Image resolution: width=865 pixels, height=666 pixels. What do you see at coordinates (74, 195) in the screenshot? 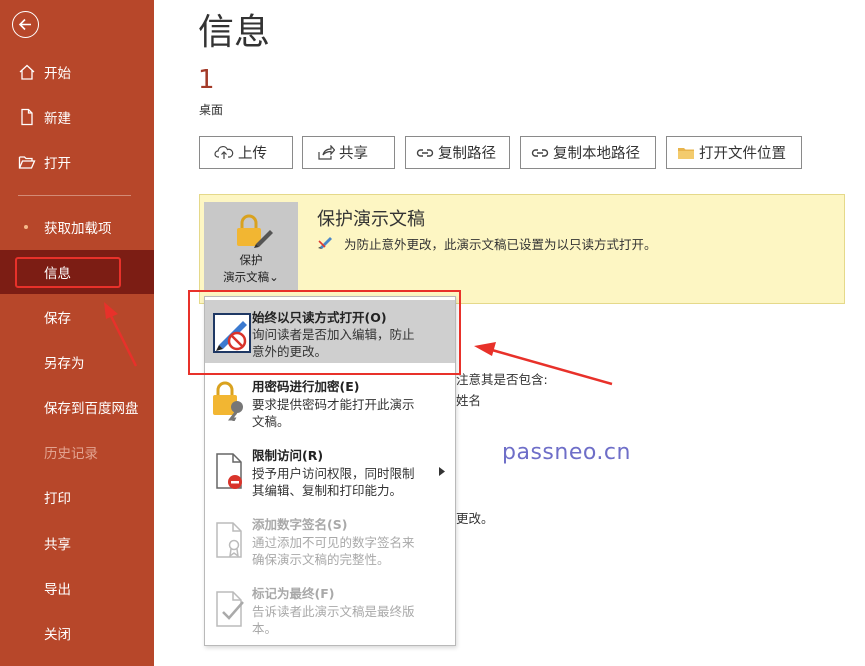
I see `sidebar-separator` at bounding box center [74, 195].